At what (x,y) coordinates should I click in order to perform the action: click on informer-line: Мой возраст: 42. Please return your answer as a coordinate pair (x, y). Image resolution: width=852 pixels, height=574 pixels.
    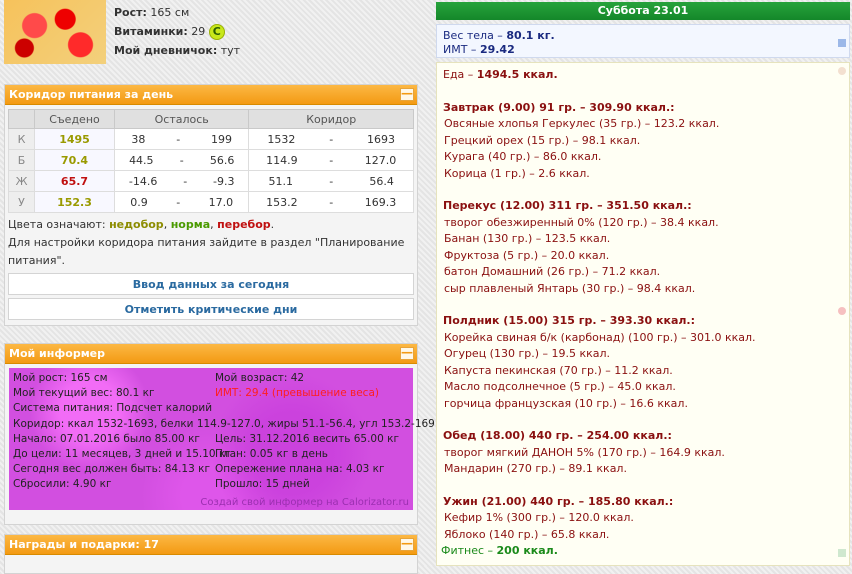
    Looking at the image, I should click on (260, 378).